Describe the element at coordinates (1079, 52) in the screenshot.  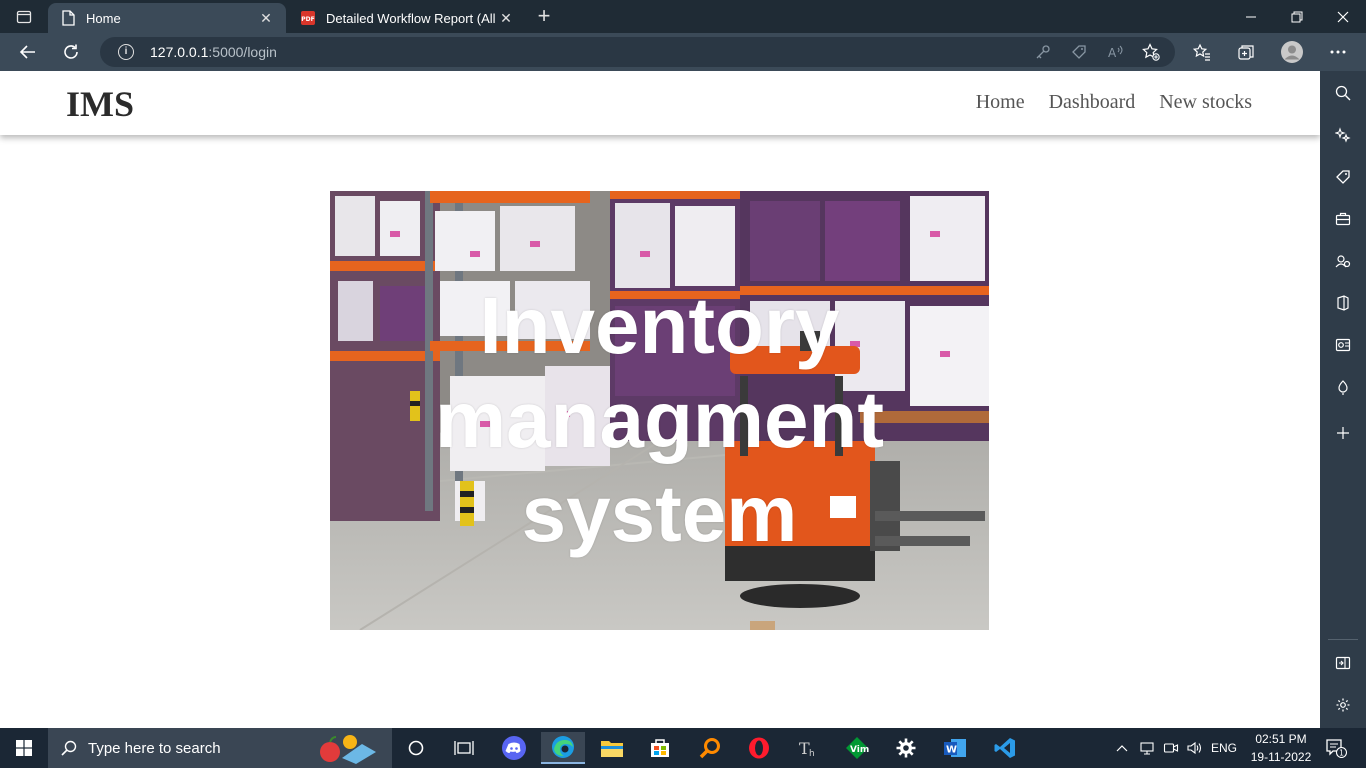
I see `tag-icon` at that location.